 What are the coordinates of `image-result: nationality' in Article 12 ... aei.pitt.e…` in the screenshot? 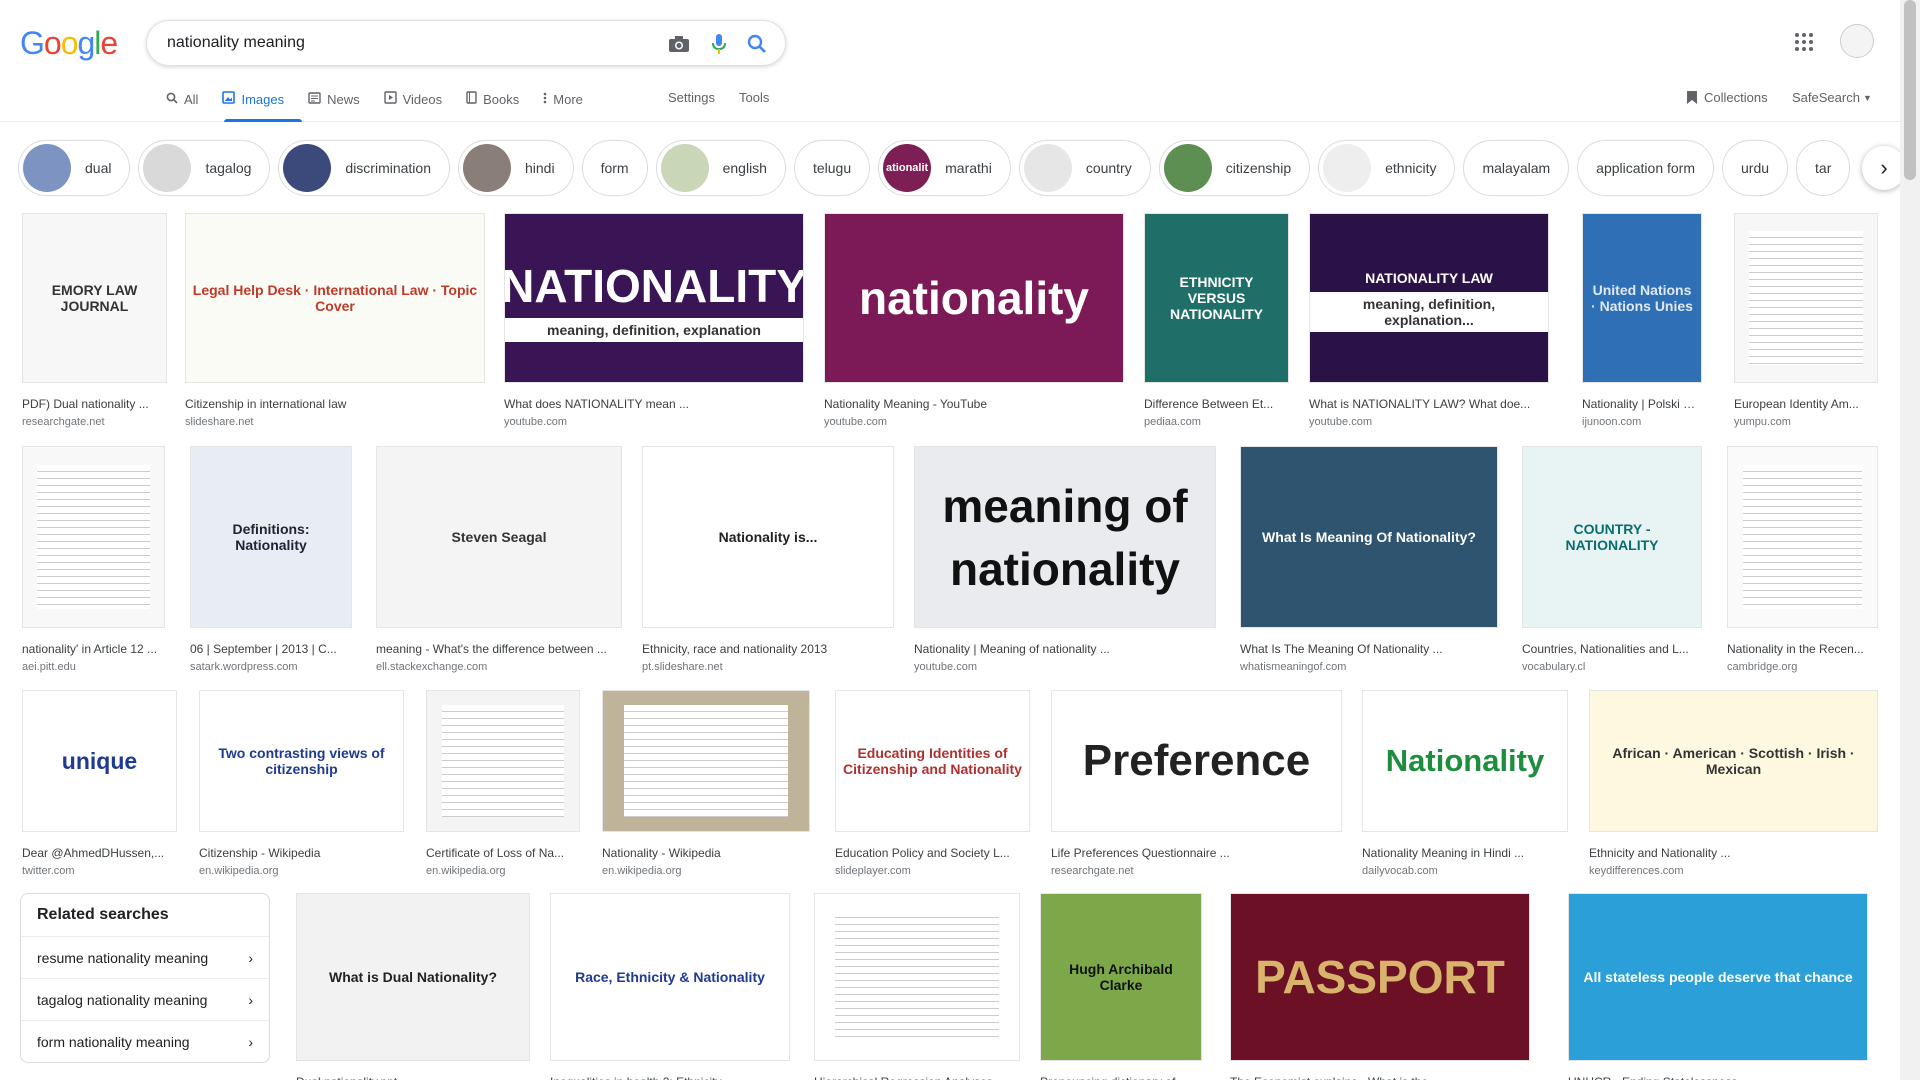 It's located at (93, 559).